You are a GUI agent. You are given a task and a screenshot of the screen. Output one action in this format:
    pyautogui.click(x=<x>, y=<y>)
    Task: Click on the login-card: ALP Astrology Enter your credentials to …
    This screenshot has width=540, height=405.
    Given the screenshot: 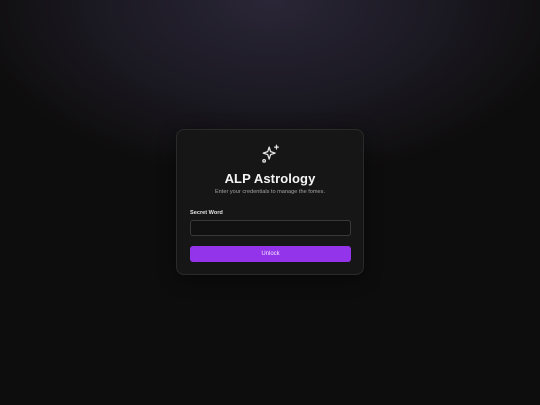 What is the action you would take?
    pyautogui.click(x=270, y=202)
    